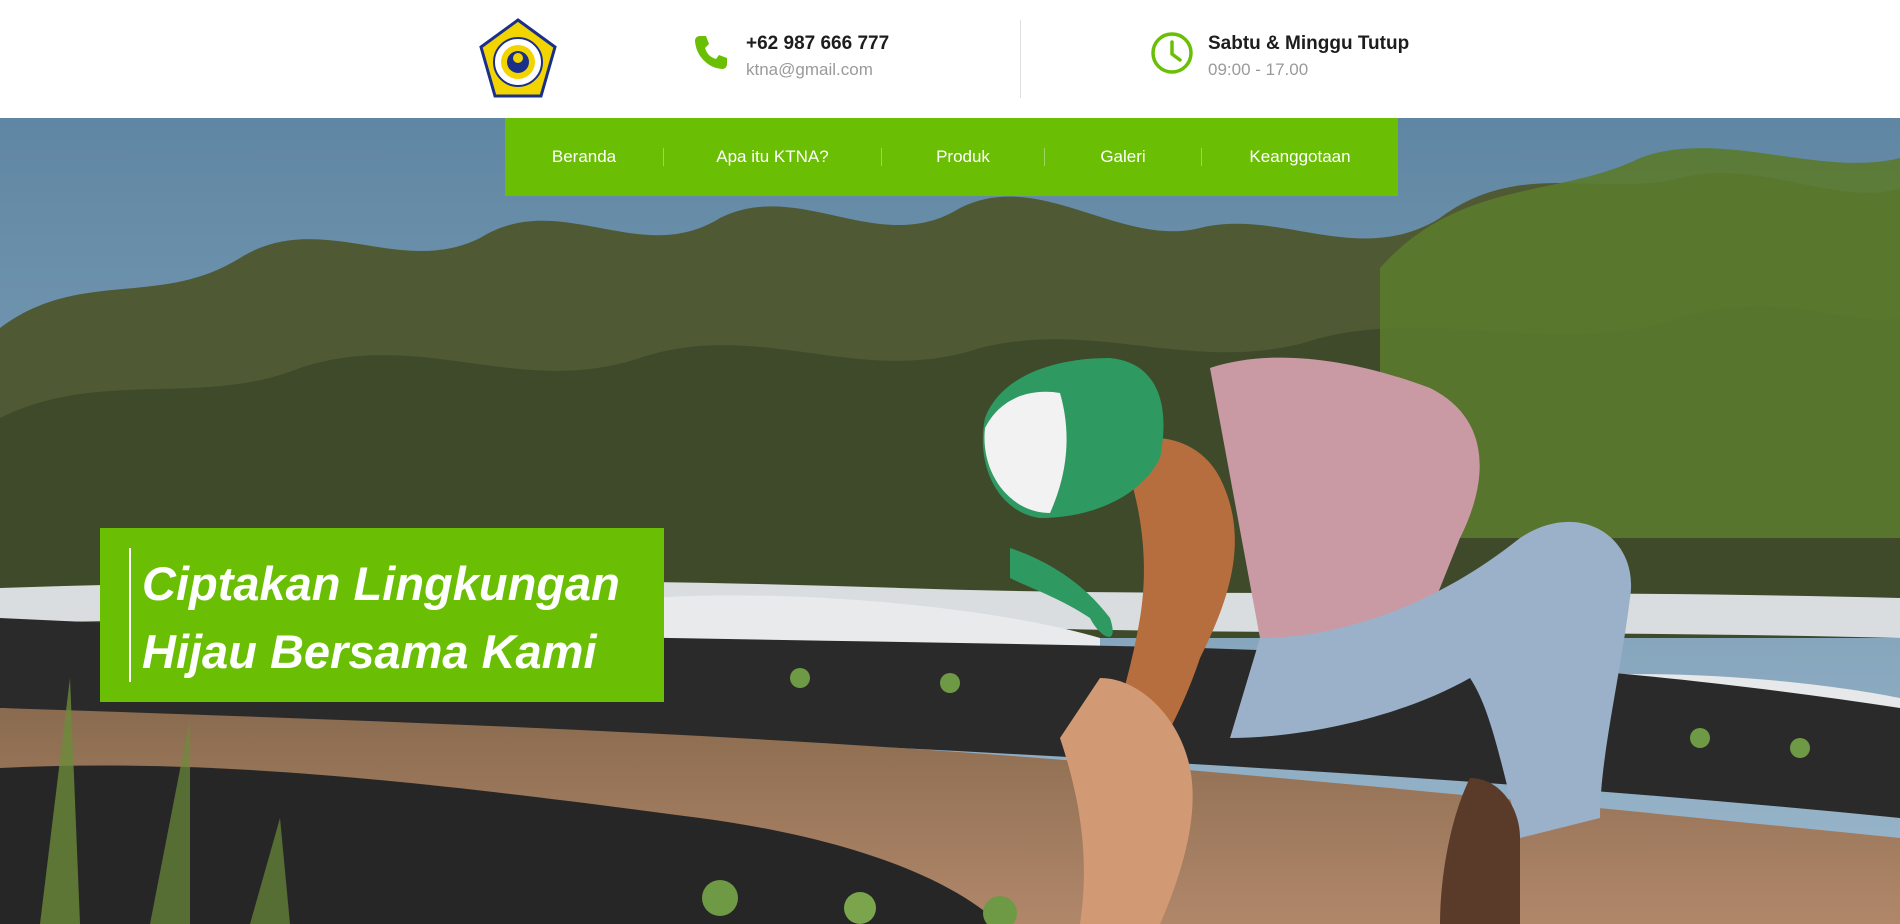 Image resolution: width=1900 pixels, height=924 pixels. What do you see at coordinates (584, 157) in the screenshot?
I see `nav-beranda: Beranda` at bounding box center [584, 157].